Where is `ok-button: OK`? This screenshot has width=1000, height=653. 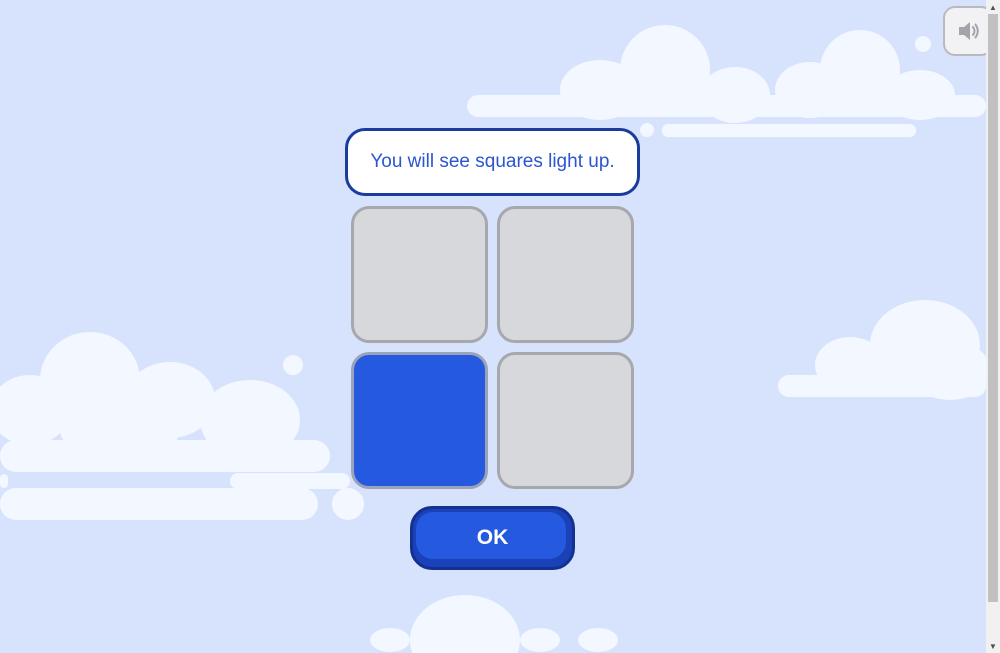
ok-button: OK is located at coordinates (492, 538).